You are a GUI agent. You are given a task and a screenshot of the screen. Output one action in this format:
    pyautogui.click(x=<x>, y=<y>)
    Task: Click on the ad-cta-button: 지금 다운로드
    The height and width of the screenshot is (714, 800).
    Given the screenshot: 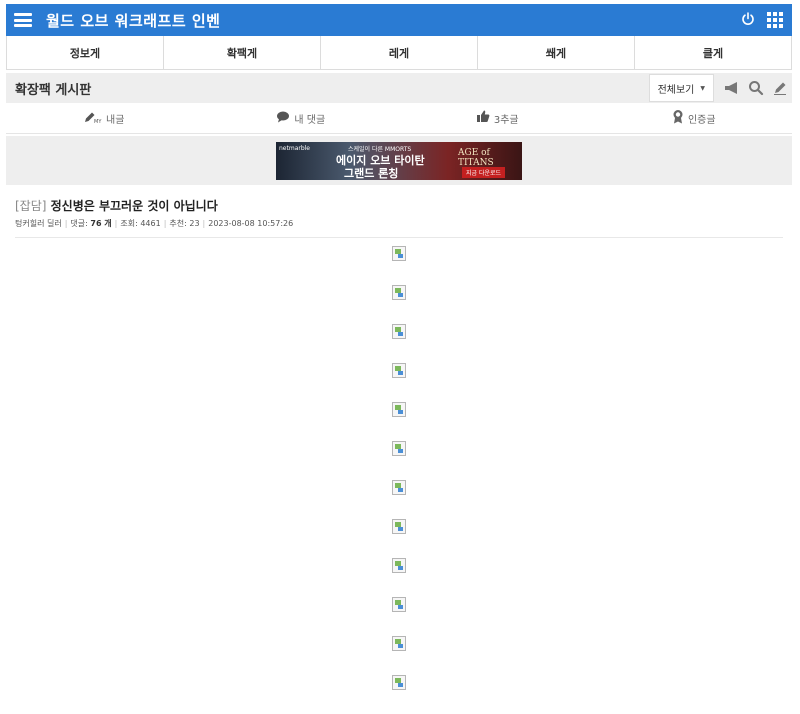 What is the action you would take?
    pyautogui.click(x=484, y=172)
    